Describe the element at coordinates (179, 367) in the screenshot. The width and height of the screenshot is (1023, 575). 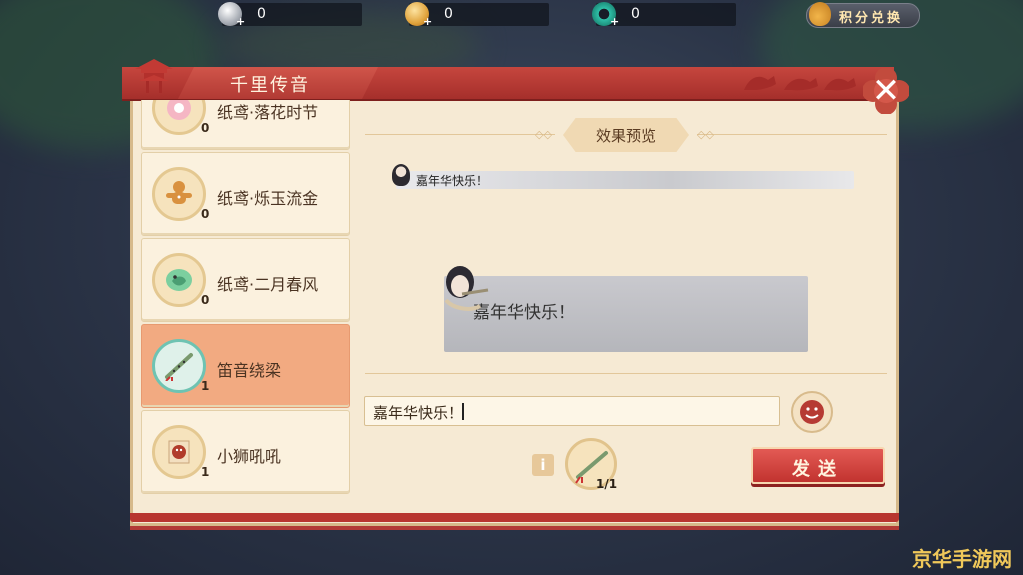
I see `flute-icon` at that location.